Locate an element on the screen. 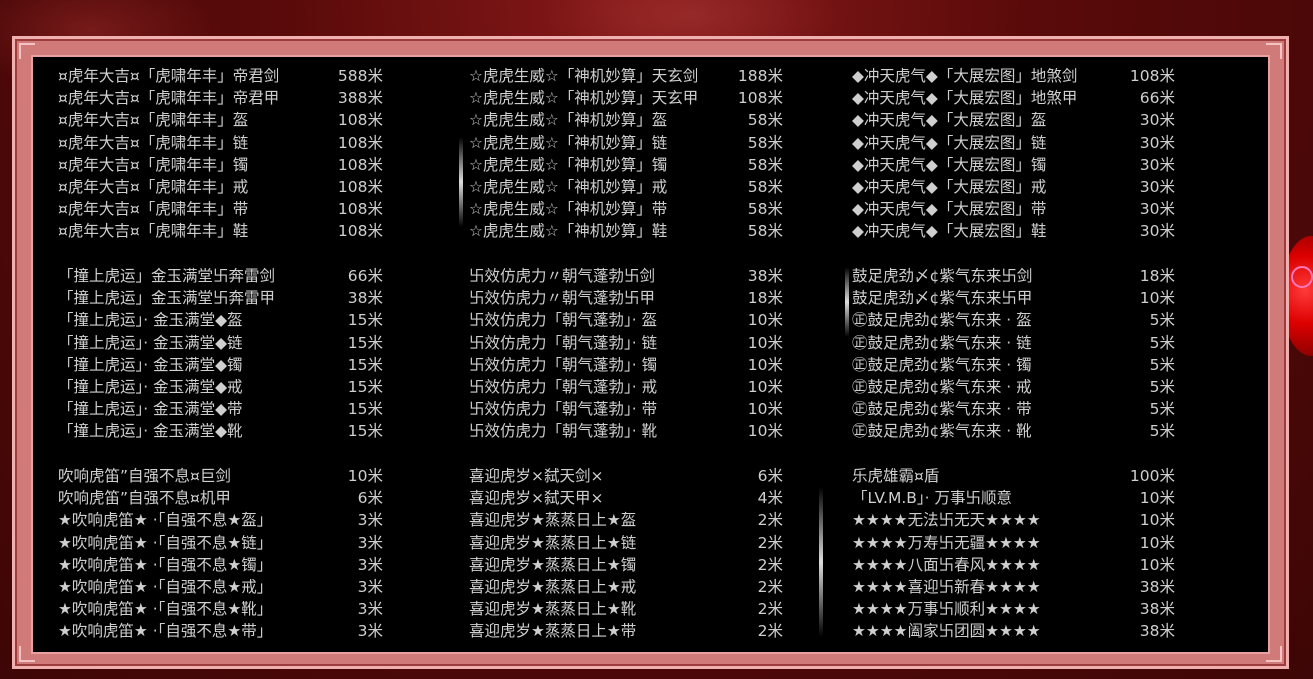 The width and height of the screenshot is (1313, 679). price-row: ¤虎年大吉¤「虎啸年丰」链 108米 is located at coordinates (220, 143).